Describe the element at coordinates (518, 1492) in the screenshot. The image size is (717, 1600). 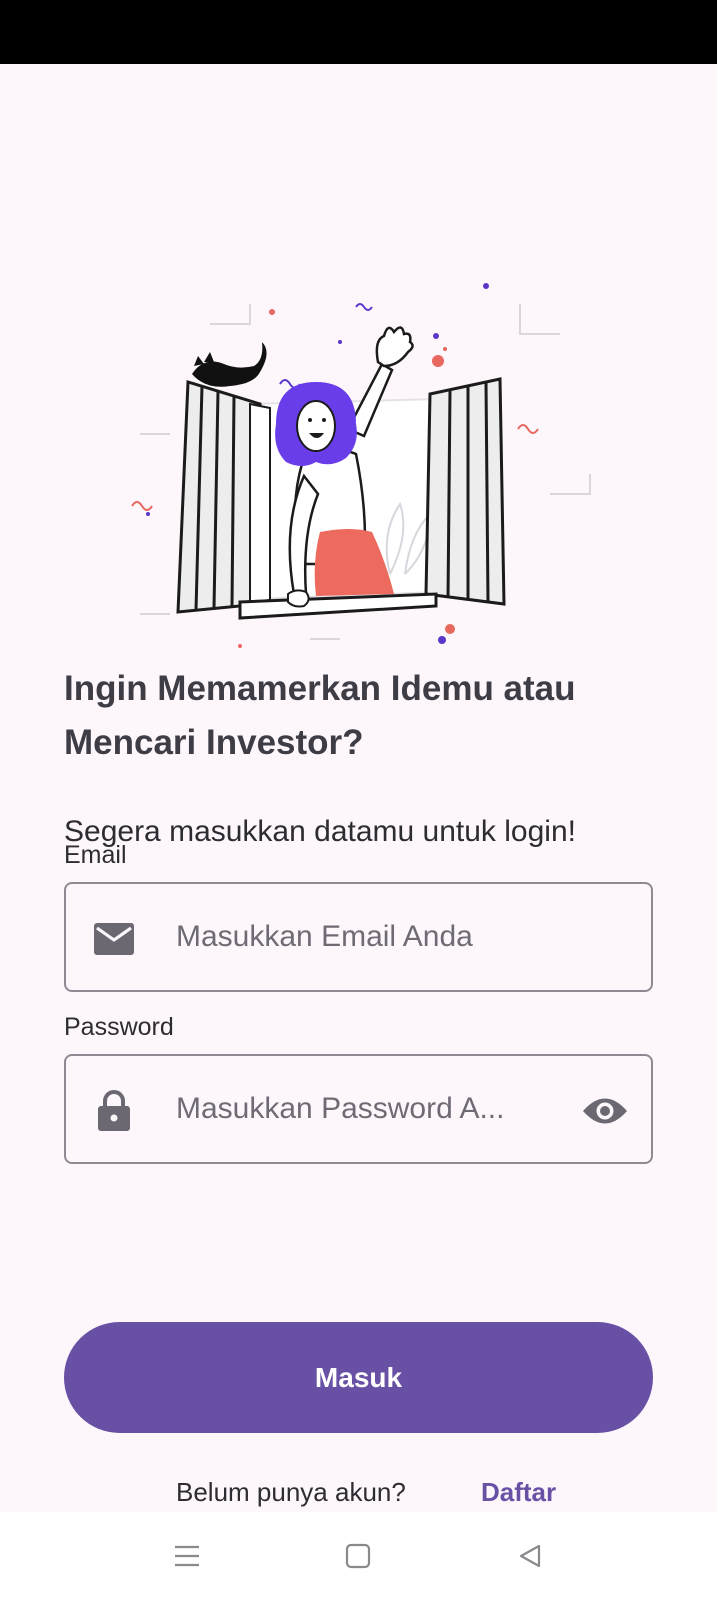
I see `signup-link: Daftar` at that location.